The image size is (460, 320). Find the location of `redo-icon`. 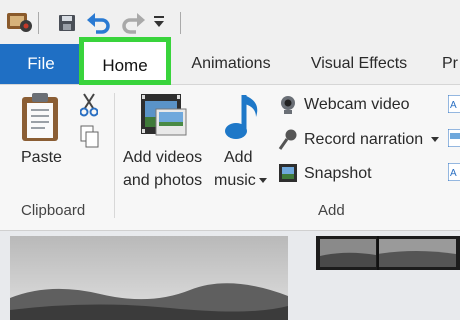

redo-icon is located at coordinates (133, 23).